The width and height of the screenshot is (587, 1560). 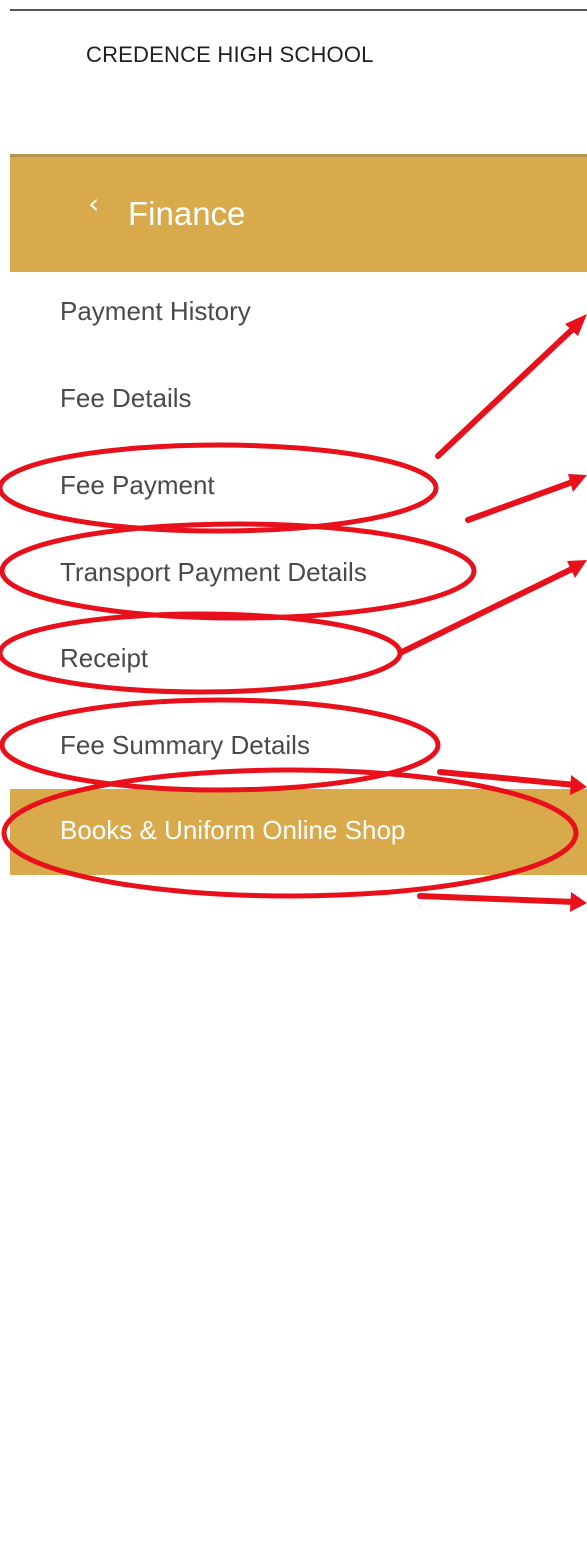 I want to click on menu-item-fee-summary-details: Fee Summary Details, so click(x=185, y=745).